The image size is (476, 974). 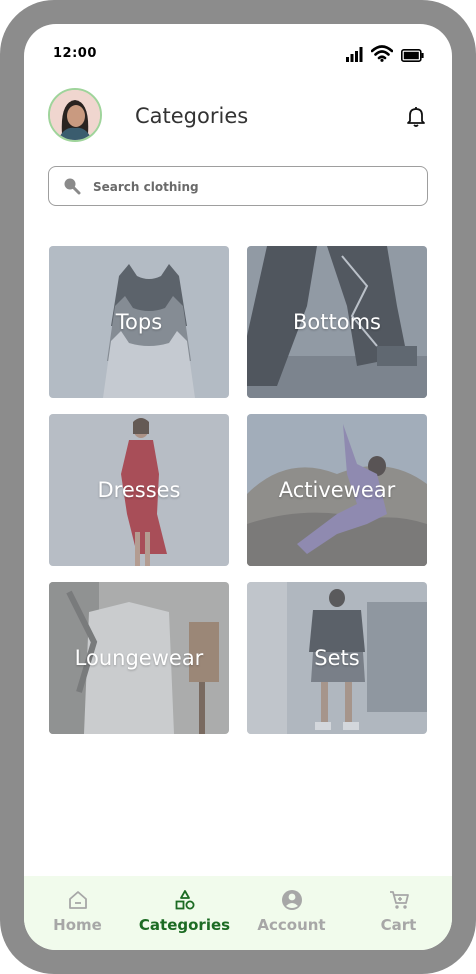 What do you see at coordinates (412, 55) in the screenshot?
I see `battery-icon` at bounding box center [412, 55].